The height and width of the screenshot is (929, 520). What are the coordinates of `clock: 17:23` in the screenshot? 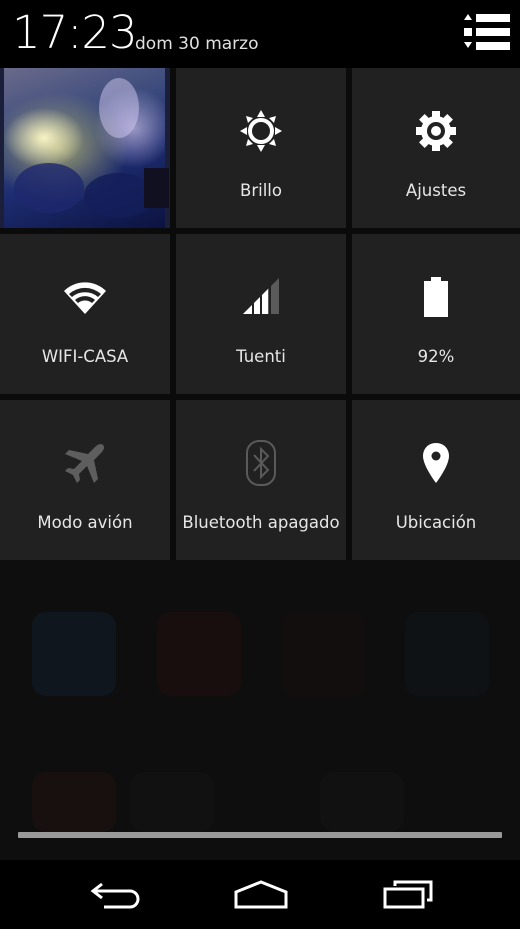 It's located at (75, 32).